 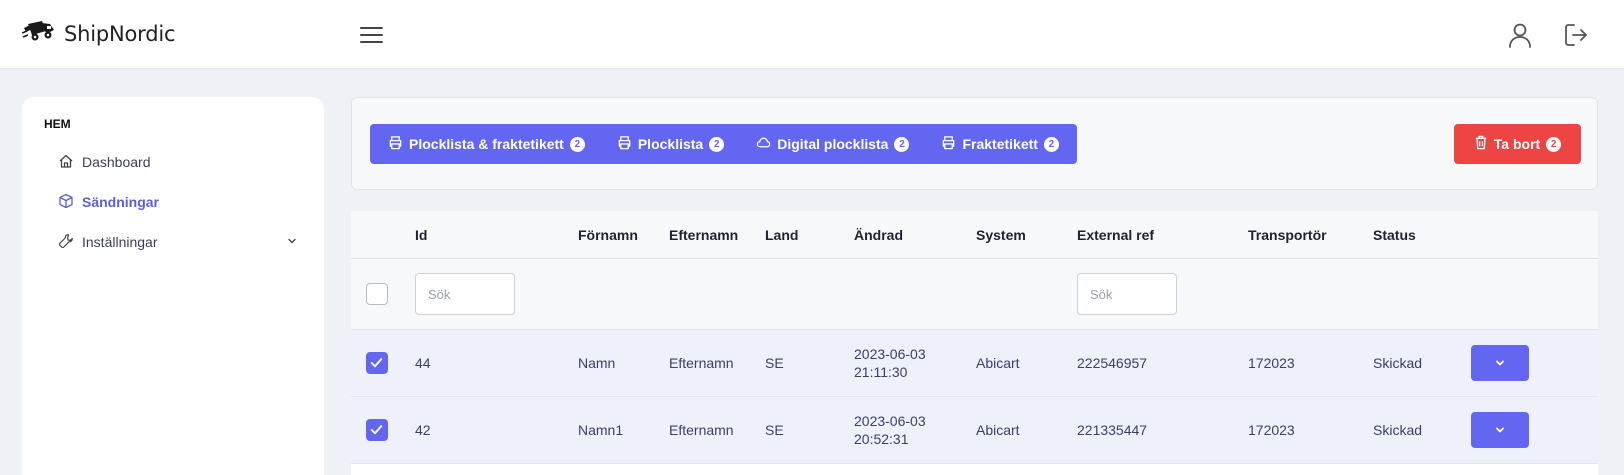 I want to click on button-label: Digital plocklista, so click(x=833, y=144).